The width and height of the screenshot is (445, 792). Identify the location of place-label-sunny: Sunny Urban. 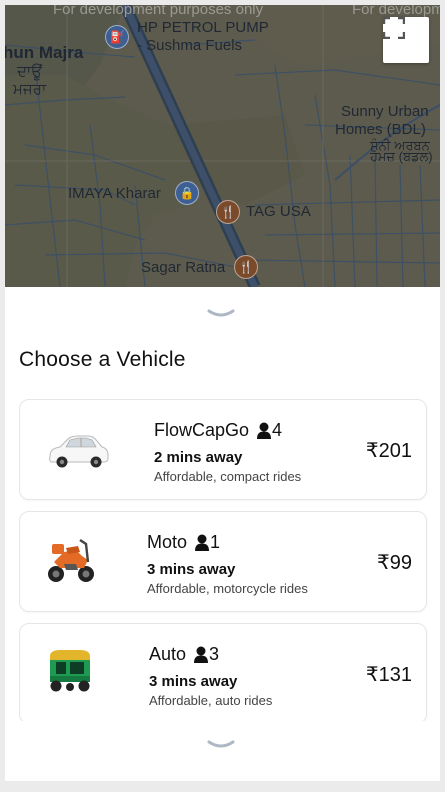
(385, 111).